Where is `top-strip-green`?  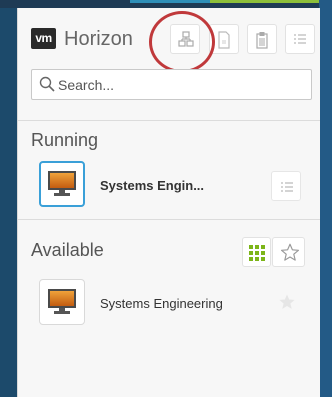
top-strip-green is located at coordinates (265, 1).